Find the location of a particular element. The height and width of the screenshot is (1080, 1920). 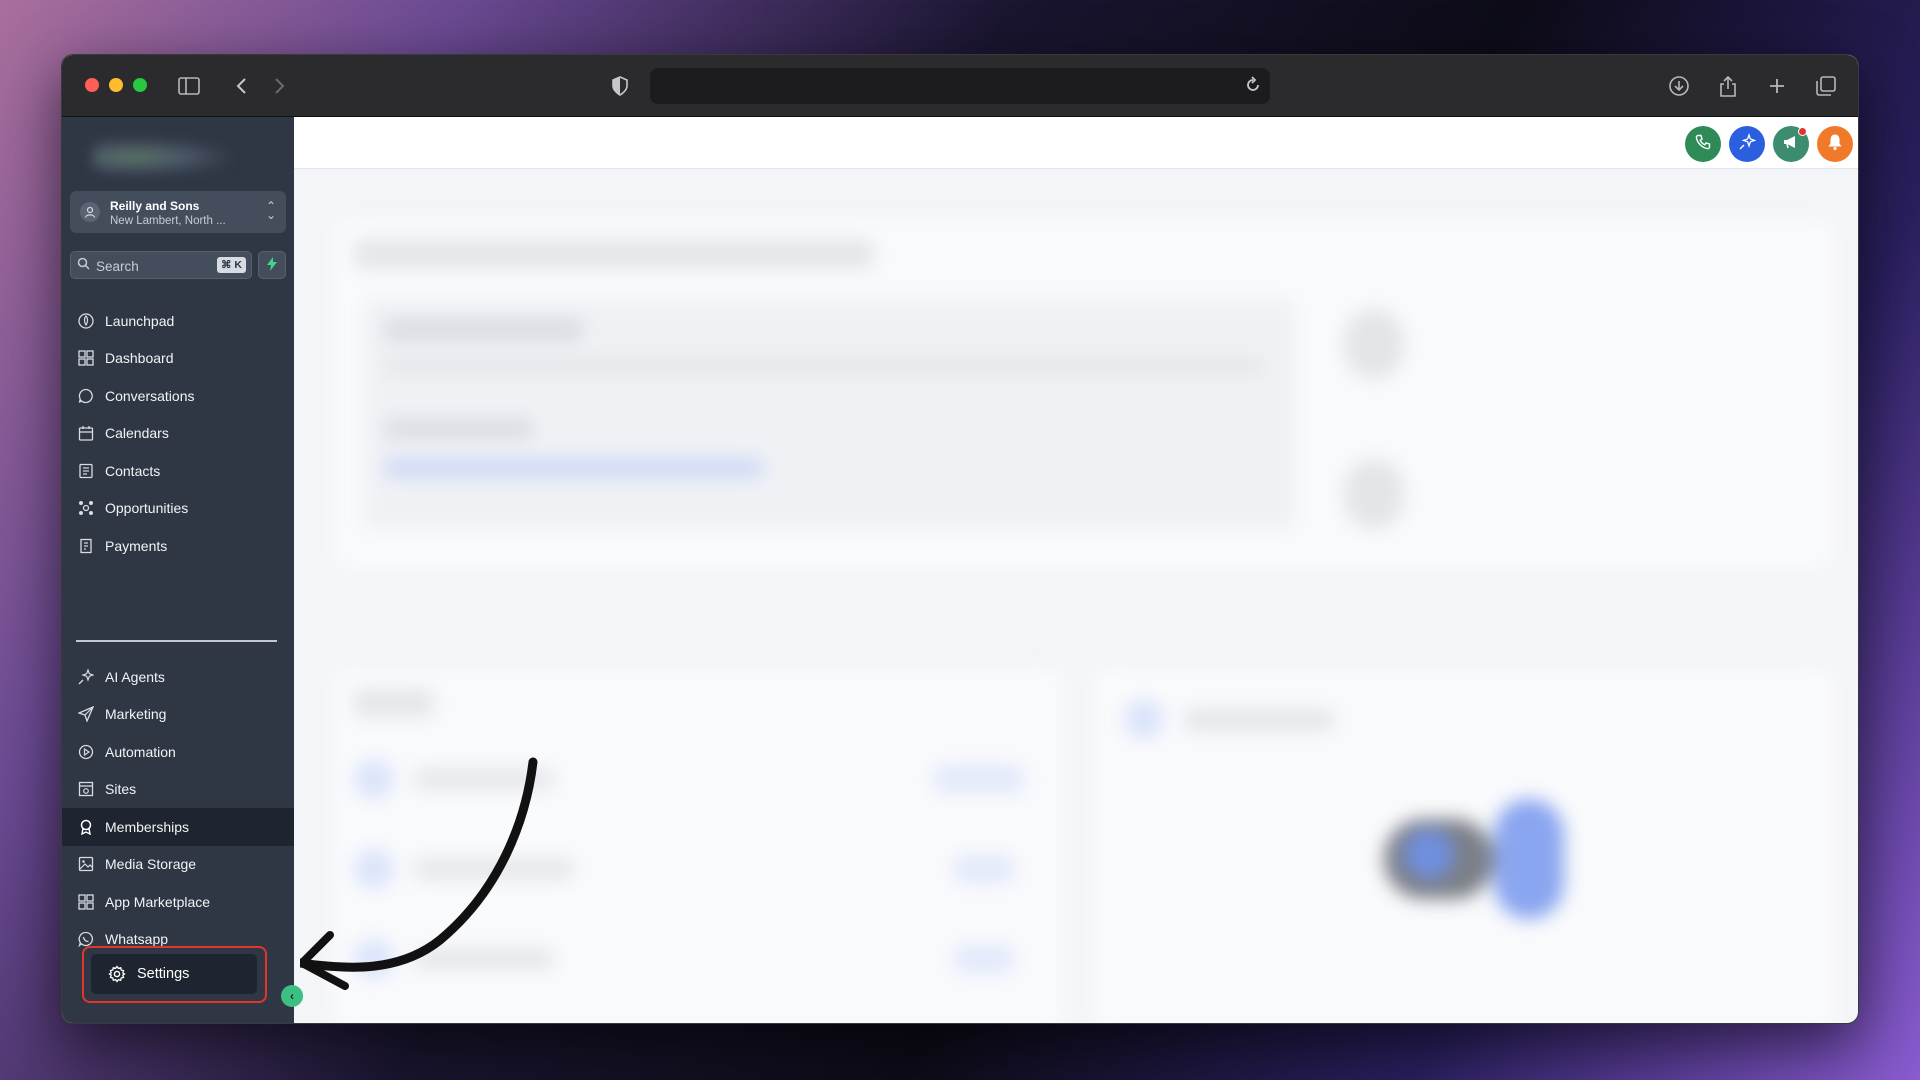

announcements-button is located at coordinates (1791, 144).